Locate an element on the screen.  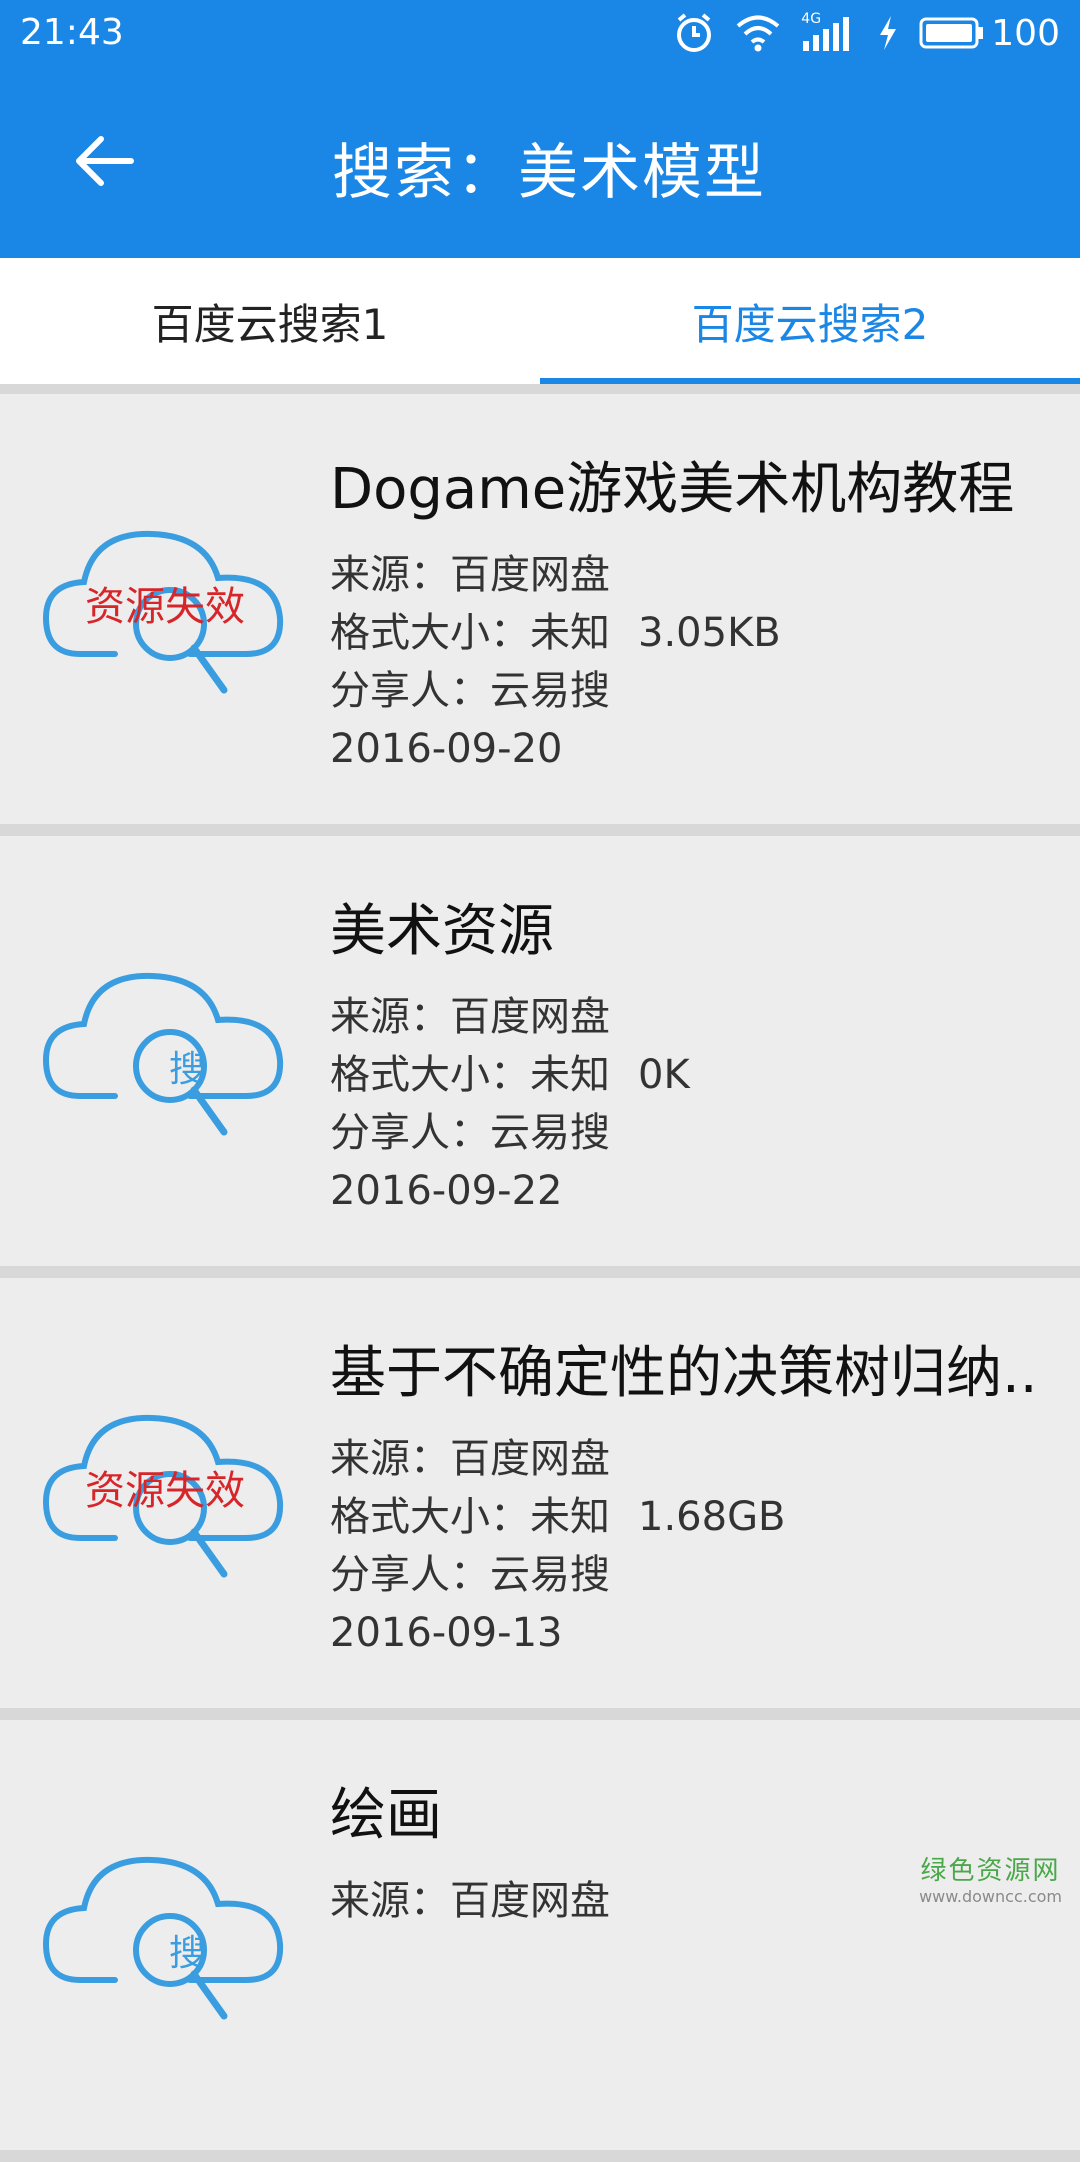
result-date: 2016-09-22 is located at coordinates (446, 1191).